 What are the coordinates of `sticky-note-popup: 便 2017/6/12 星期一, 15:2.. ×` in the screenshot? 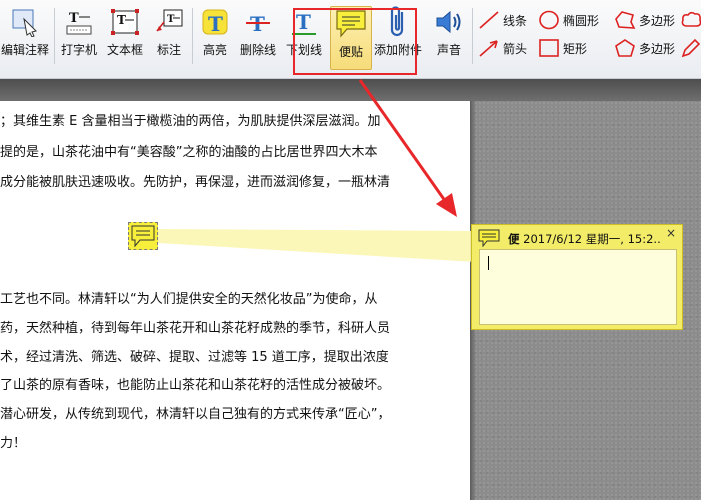 It's located at (577, 277).